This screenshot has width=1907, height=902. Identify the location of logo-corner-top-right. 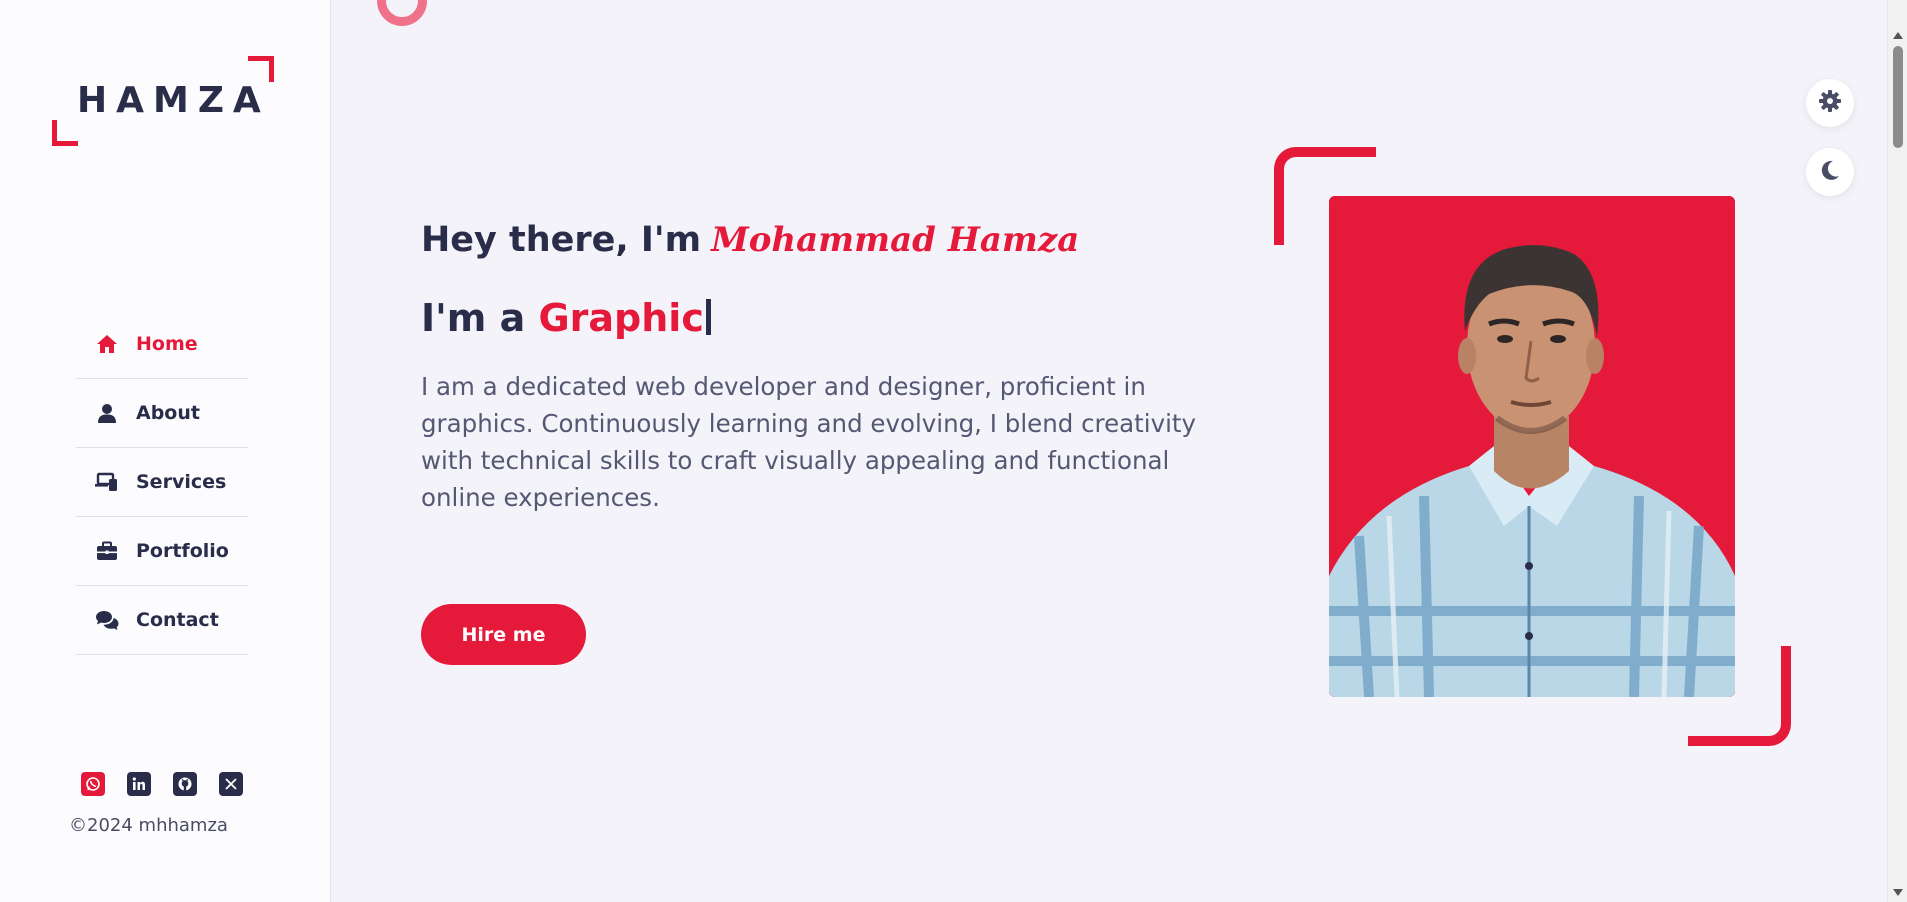
(261, 69).